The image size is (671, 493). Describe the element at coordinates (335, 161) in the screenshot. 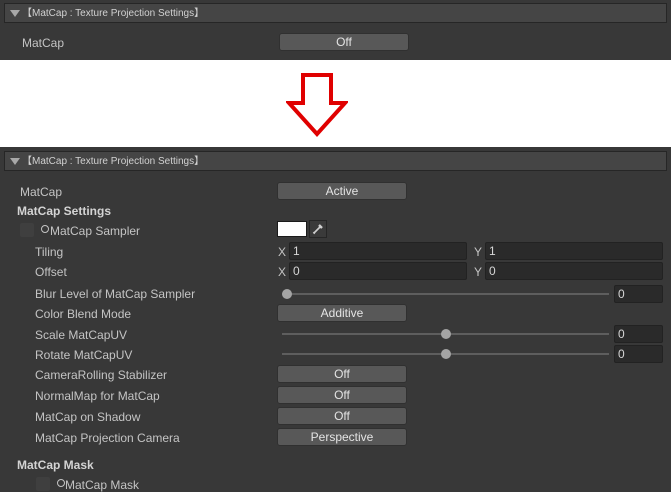

I see `bottom-foldout-header: 【MatCap : Texture Projection Settings】` at that location.